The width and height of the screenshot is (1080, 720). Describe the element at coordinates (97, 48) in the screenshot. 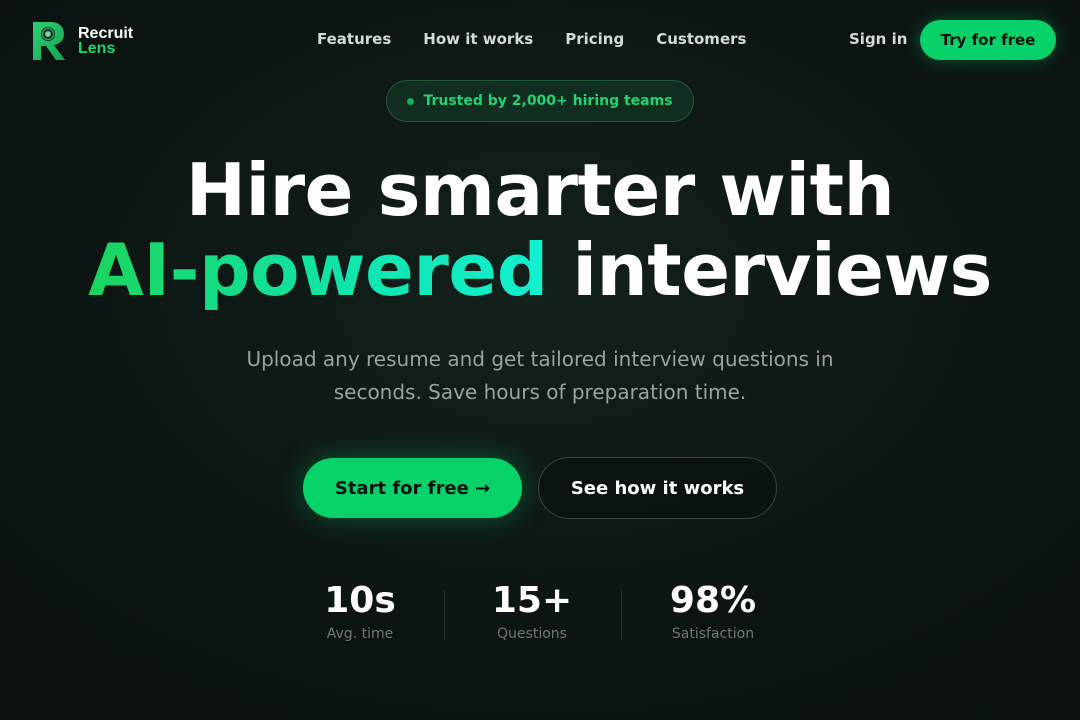

I see `brand-name-line2: Lens` at that location.